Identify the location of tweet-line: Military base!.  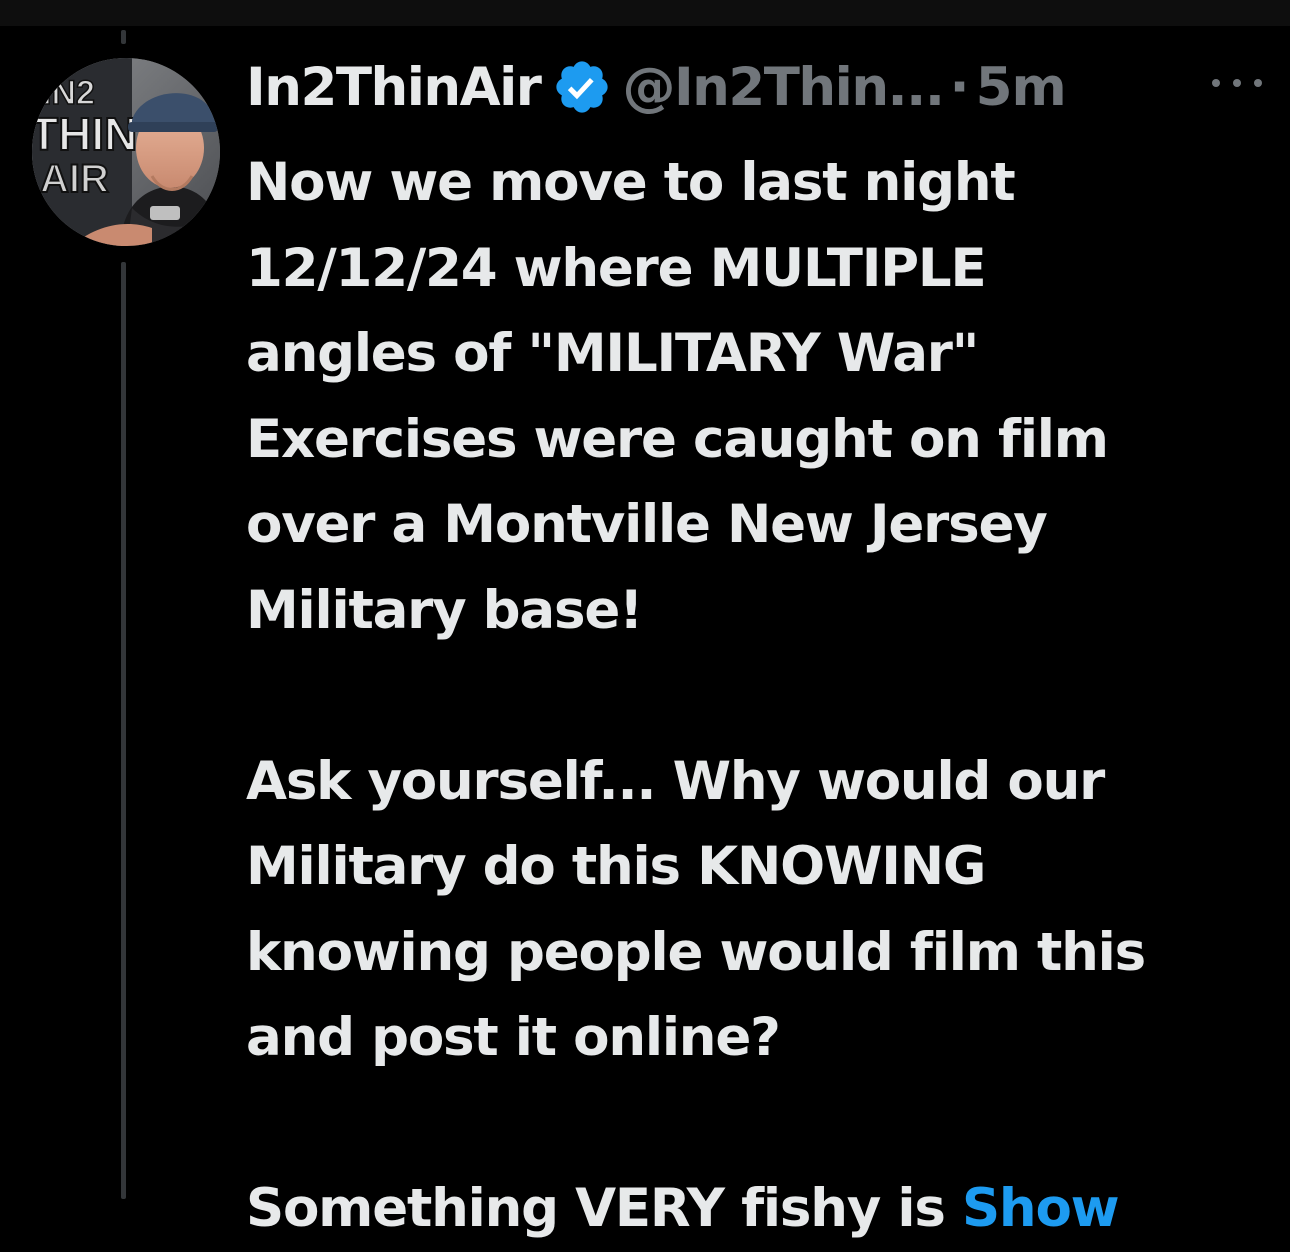
(444, 610).